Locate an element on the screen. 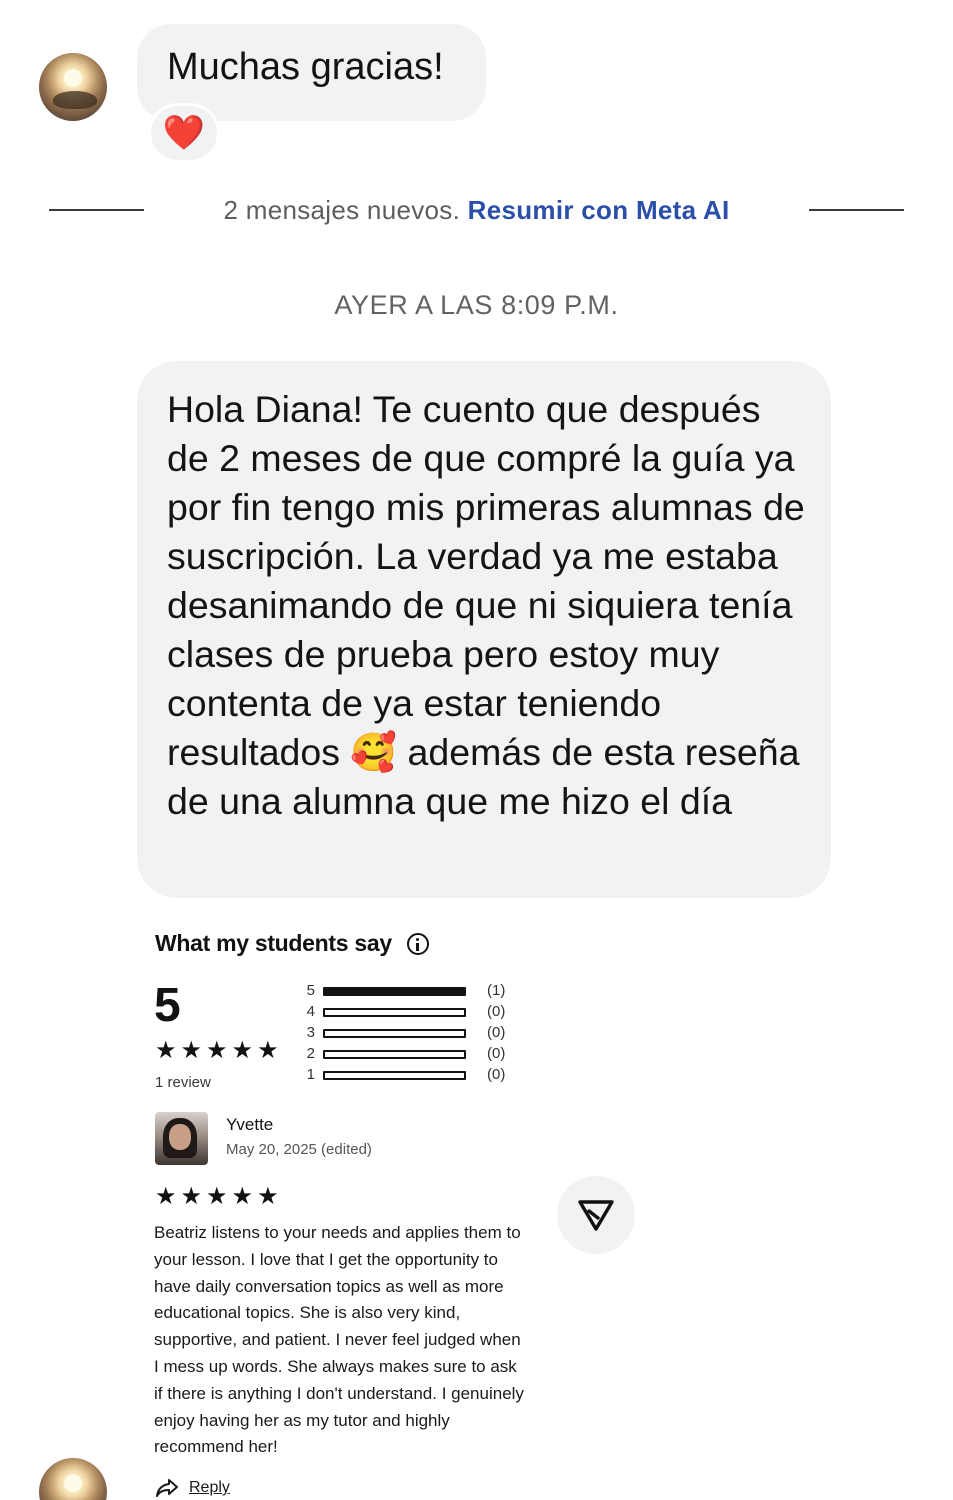 The width and height of the screenshot is (953, 1500). reviewer-avatar is located at coordinates (181, 1138).